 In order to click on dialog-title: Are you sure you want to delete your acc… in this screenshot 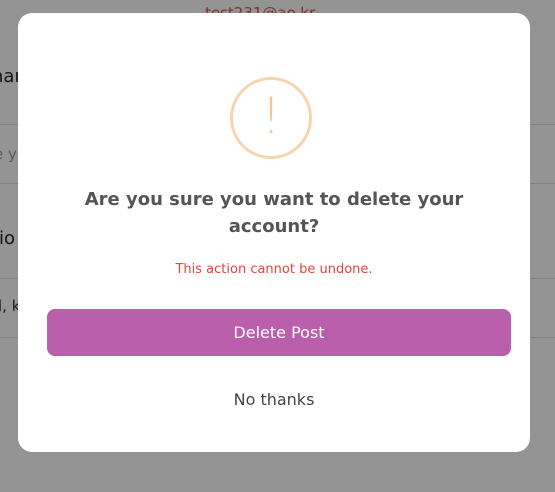, I will do `click(274, 213)`.